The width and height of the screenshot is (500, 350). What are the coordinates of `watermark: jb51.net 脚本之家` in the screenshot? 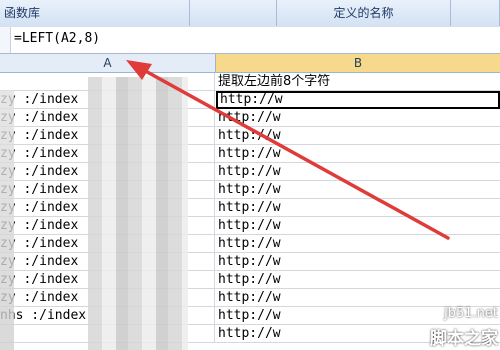 It's located at (464, 328).